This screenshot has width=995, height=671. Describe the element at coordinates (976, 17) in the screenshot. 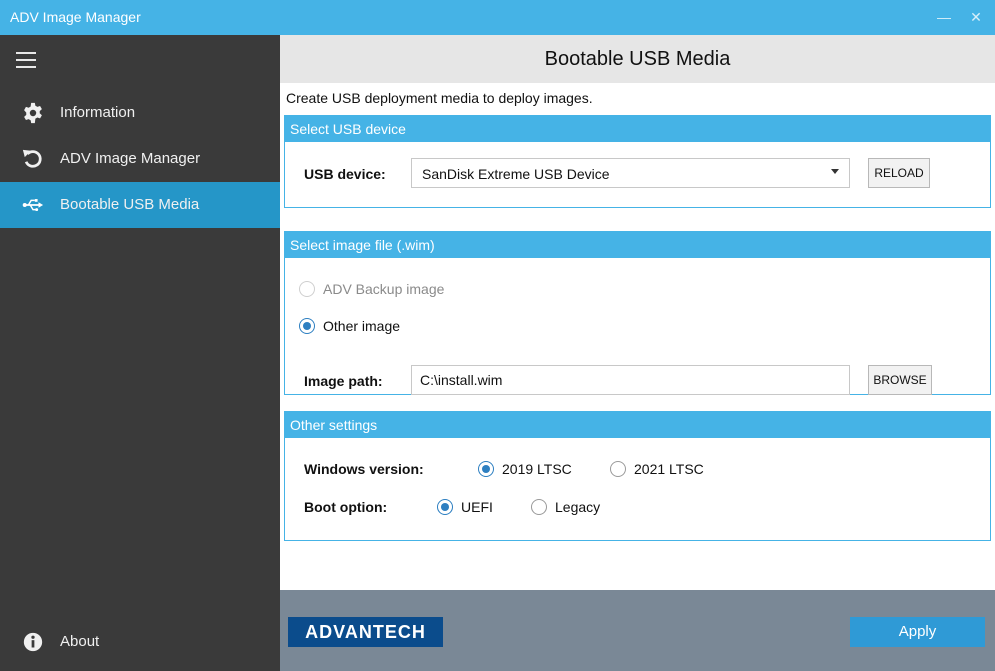

I see `close-button: ✕` at that location.